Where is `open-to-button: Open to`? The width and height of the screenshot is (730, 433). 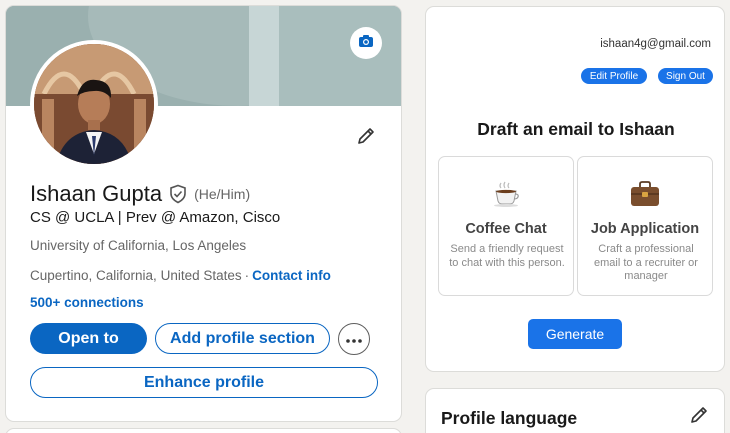
open-to-button: Open to is located at coordinates (88, 338).